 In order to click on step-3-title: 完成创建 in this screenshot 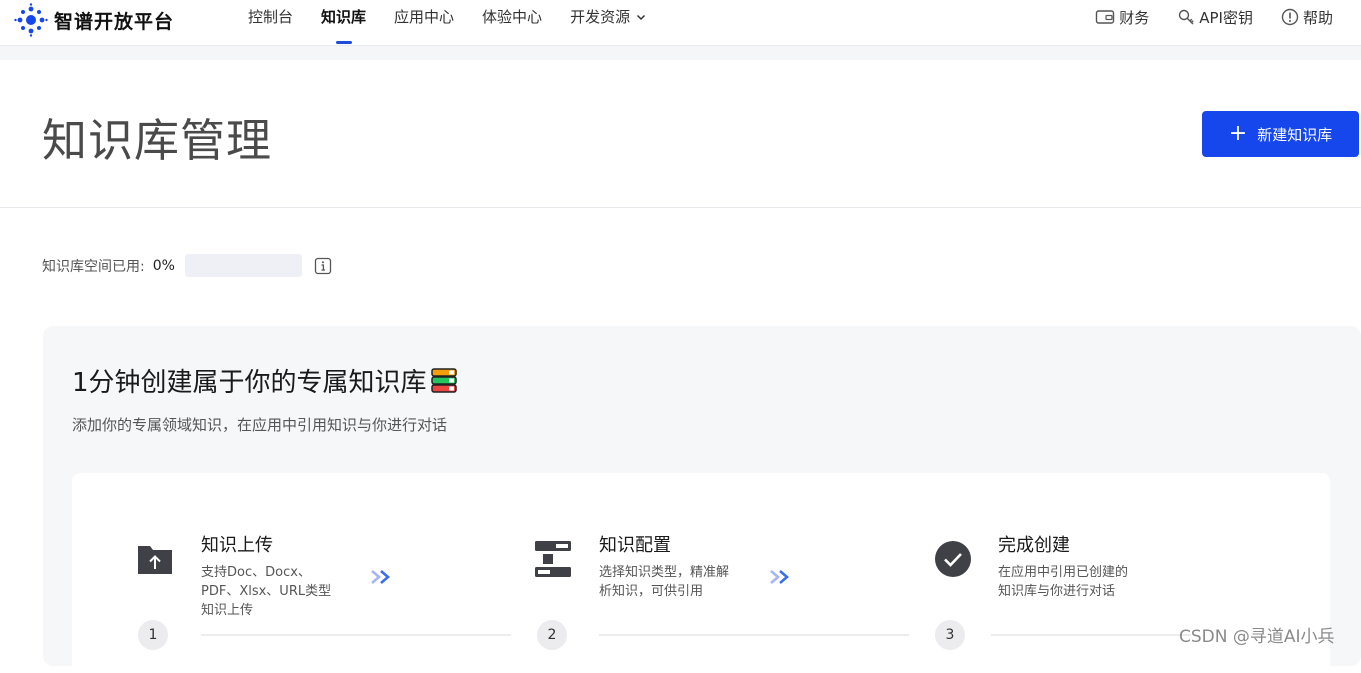, I will do `click(1034, 545)`.